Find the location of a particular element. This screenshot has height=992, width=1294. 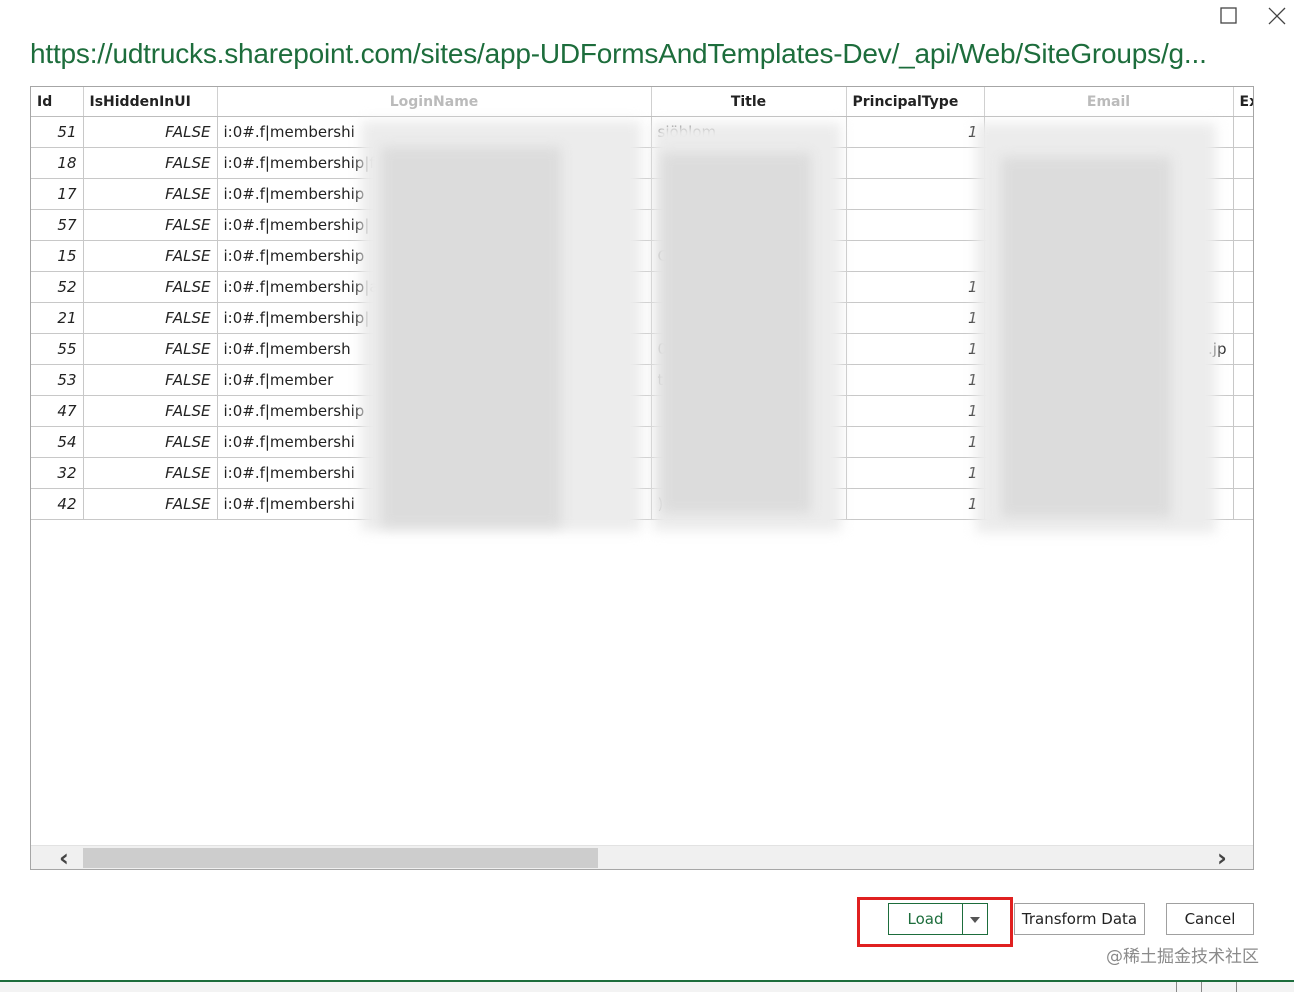

column-header-email: Email is located at coordinates (1109, 102).